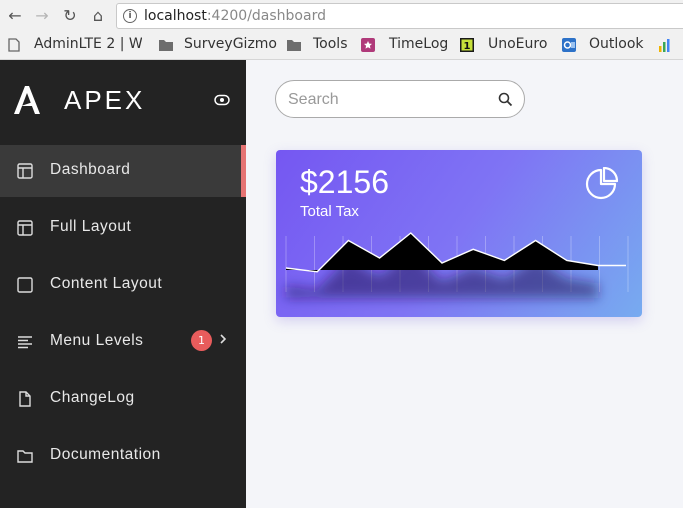 The image size is (683, 508). What do you see at coordinates (344, 182) in the screenshot?
I see `card-amount: $2156` at bounding box center [344, 182].